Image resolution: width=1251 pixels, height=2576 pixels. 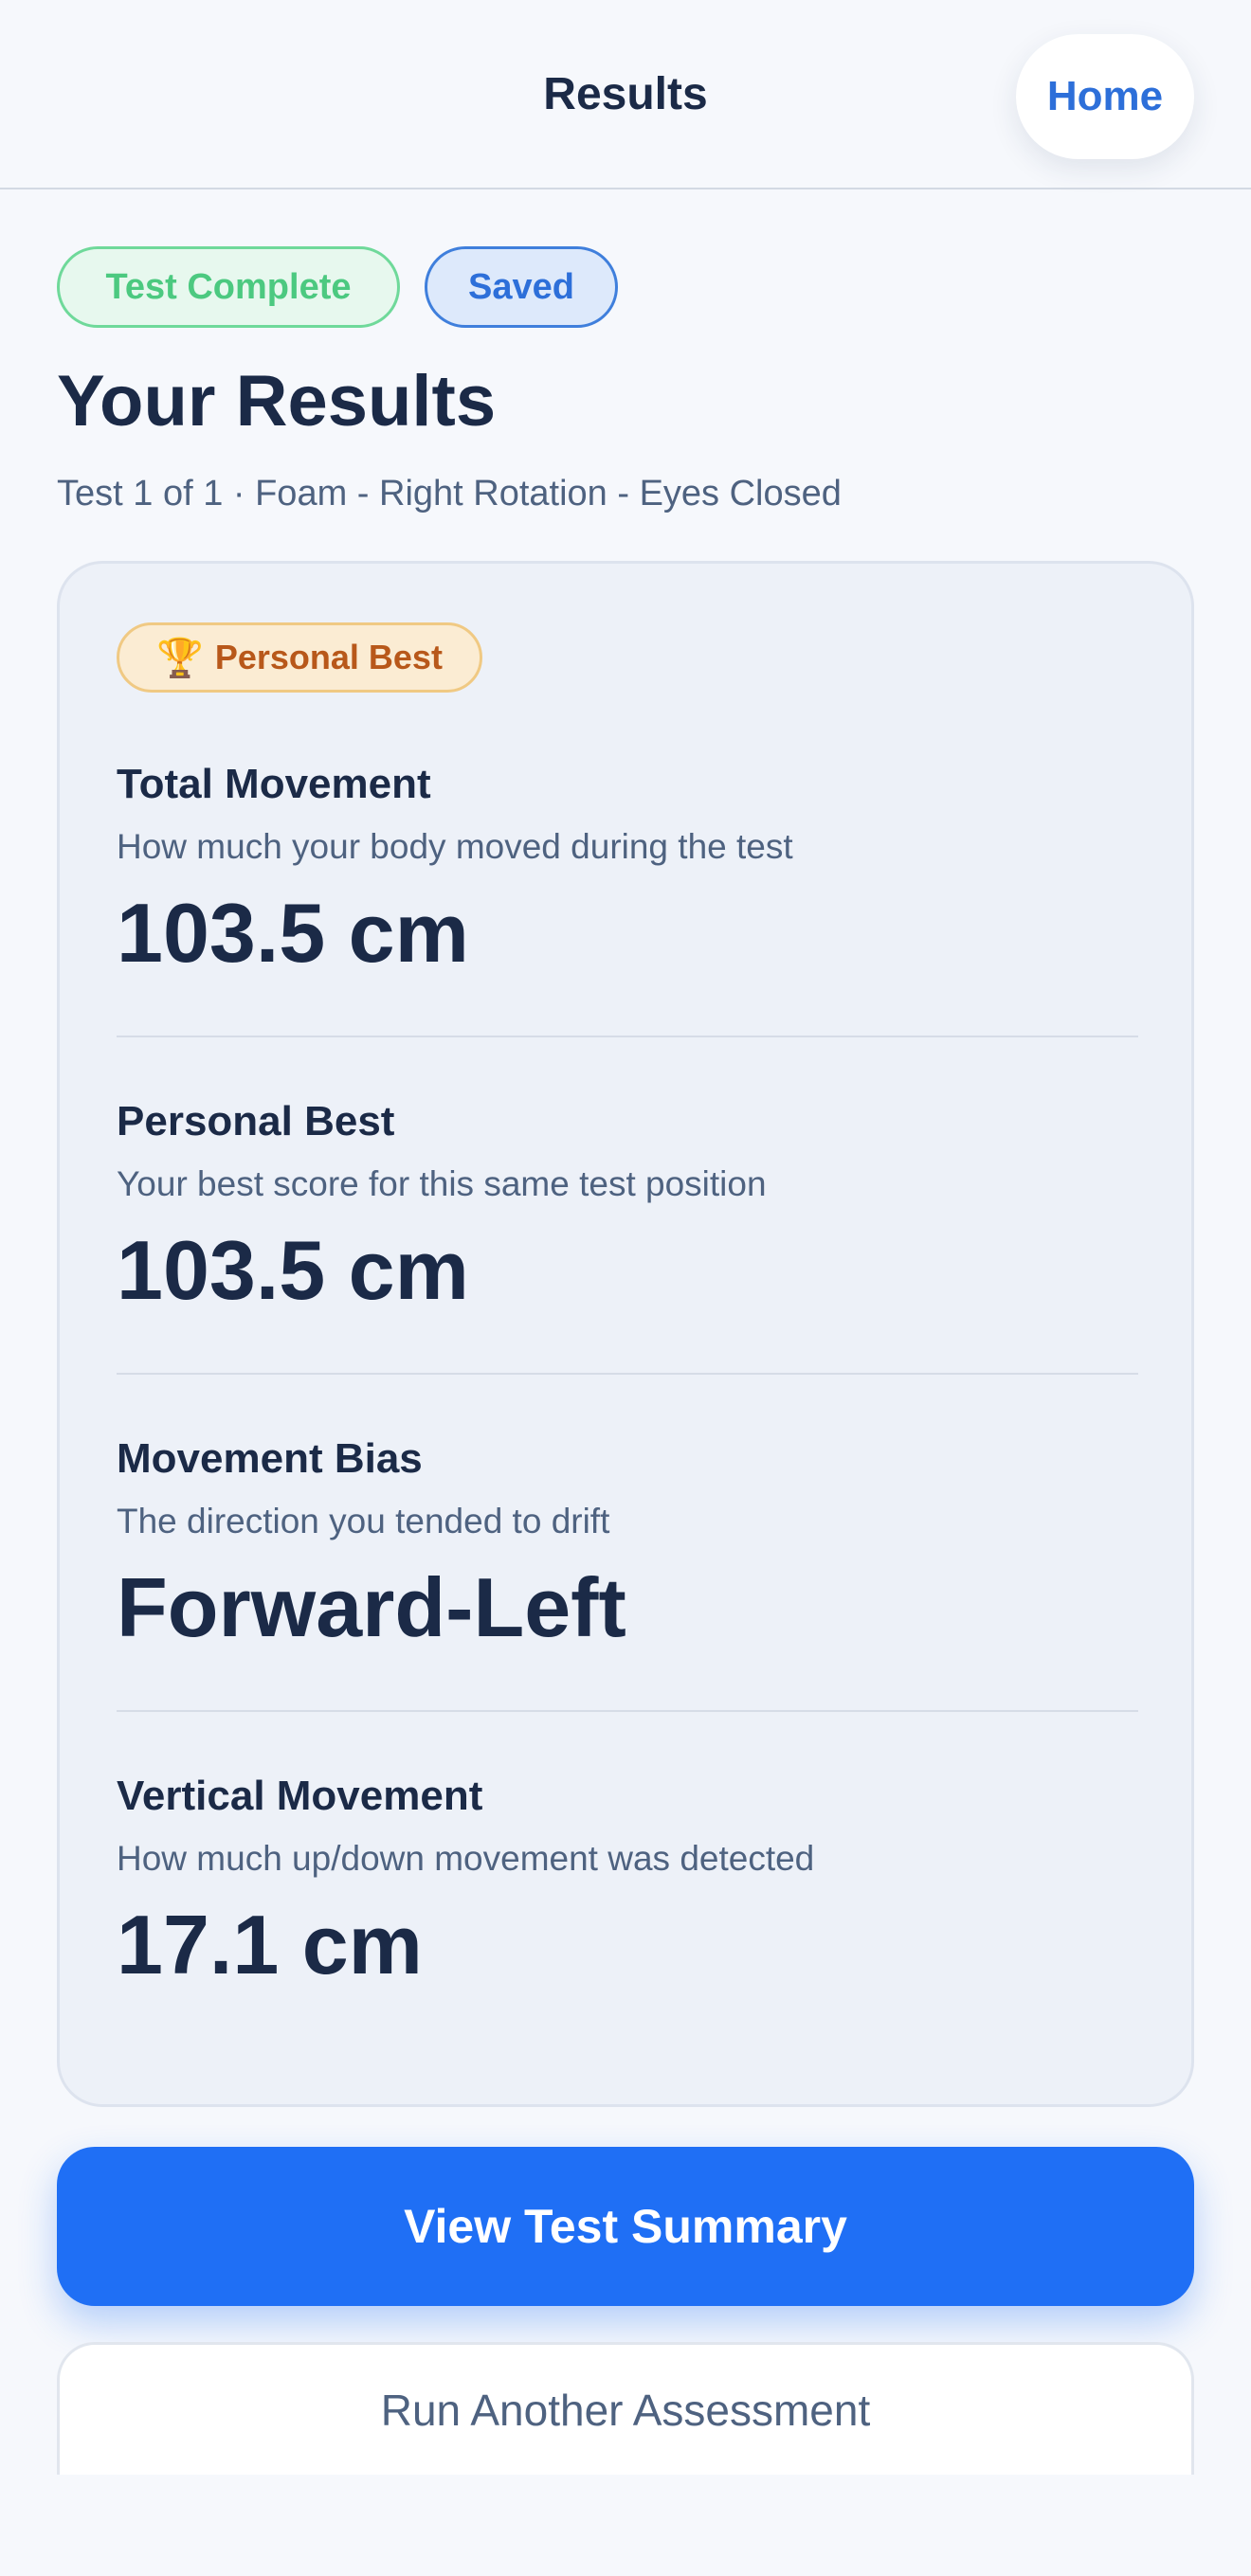 What do you see at coordinates (180, 658) in the screenshot?
I see `trophy-icon: 🏆` at bounding box center [180, 658].